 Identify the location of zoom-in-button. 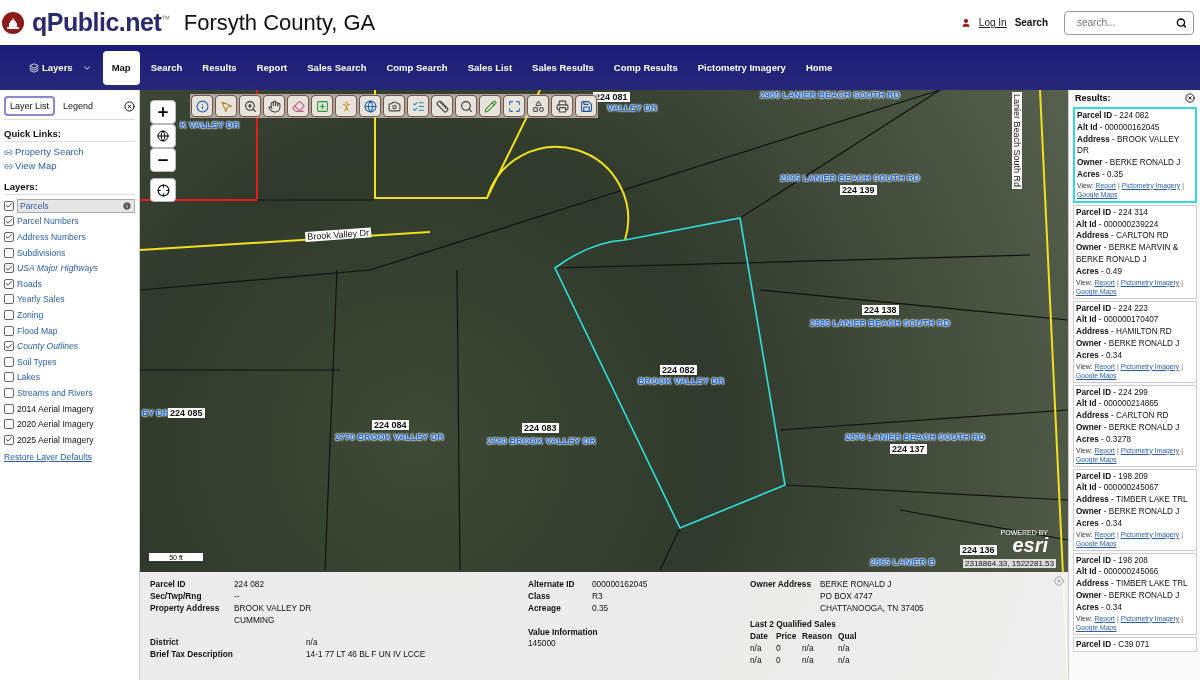
(163, 112).